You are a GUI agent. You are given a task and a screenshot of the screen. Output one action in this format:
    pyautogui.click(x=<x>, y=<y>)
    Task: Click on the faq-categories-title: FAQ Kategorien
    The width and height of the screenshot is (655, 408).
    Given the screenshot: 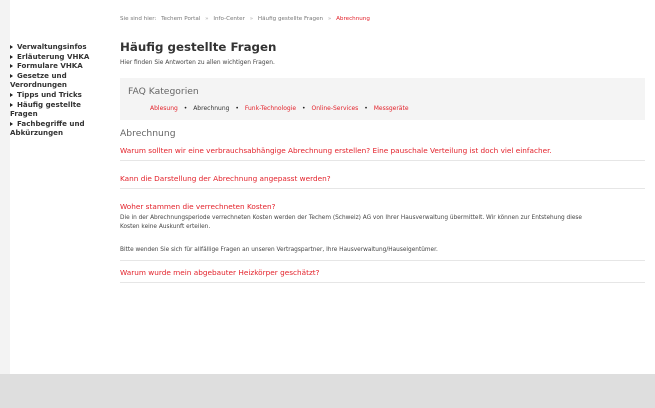 What is the action you would take?
    pyautogui.click(x=163, y=91)
    